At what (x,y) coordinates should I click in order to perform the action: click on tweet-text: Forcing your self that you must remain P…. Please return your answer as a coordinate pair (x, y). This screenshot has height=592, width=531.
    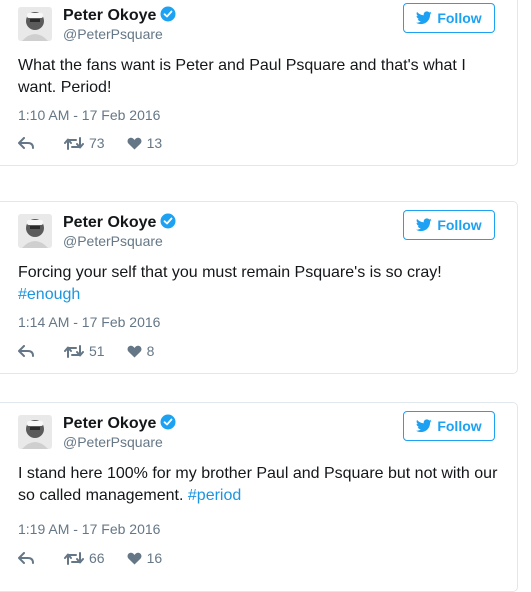
    Looking at the image, I should click on (263, 284).